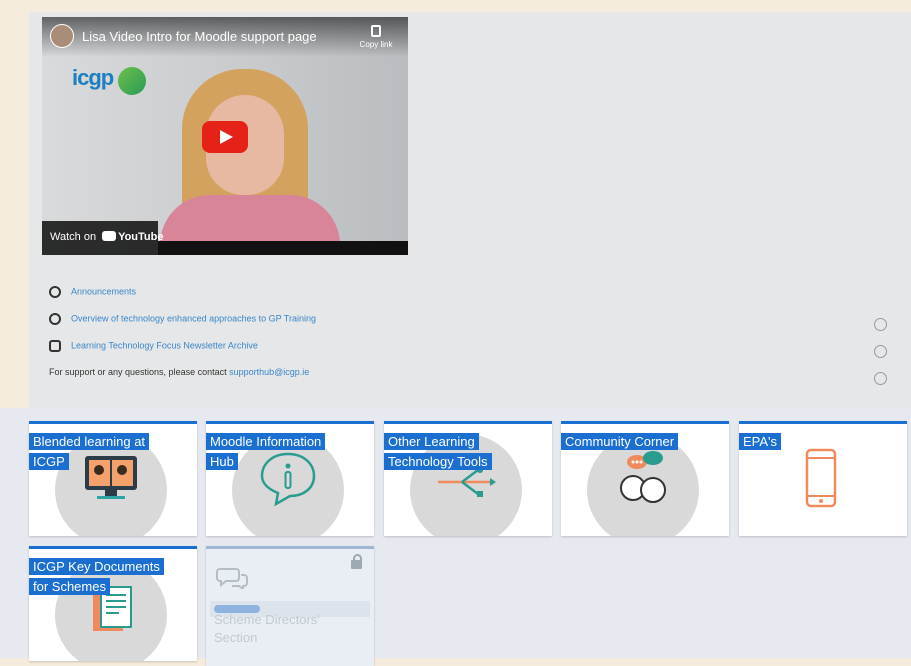 The image size is (911, 666). What do you see at coordinates (290, 478) in the screenshot?
I see `tile-moodle-information-hub: Moodle Information Hub` at bounding box center [290, 478].